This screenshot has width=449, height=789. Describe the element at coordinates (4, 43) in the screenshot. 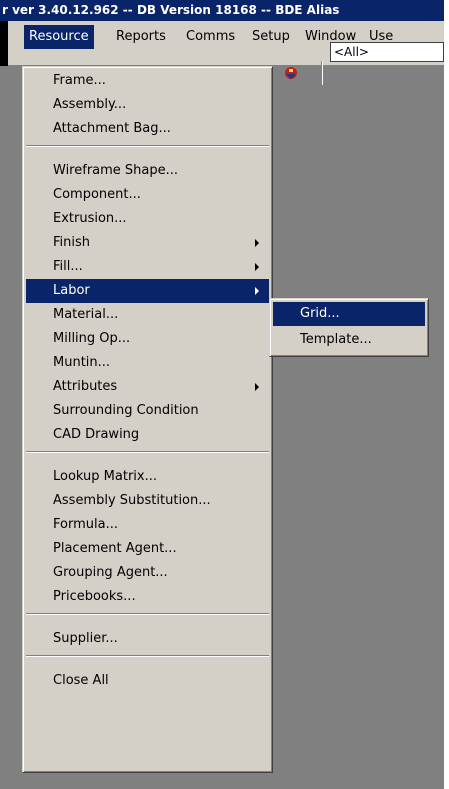

I see `menubar-left-strip` at that location.